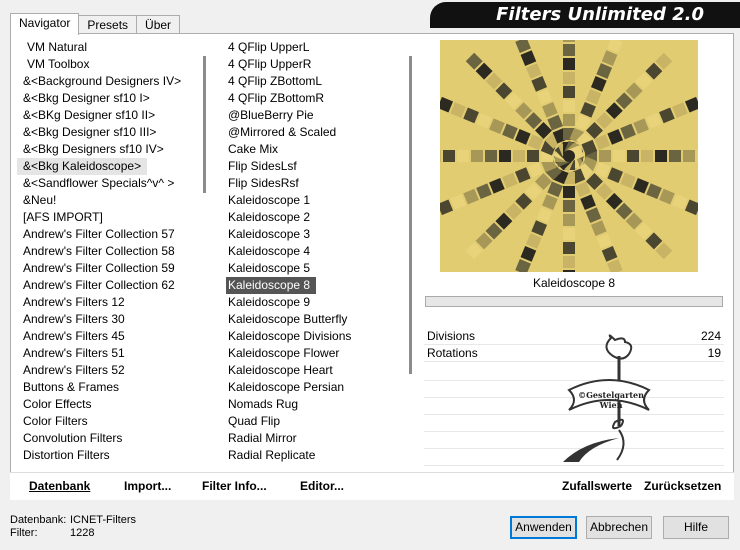  What do you see at coordinates (82, 533) in the screenshot?
I see `filter-count-value: 1228` at bounding box center [82, 533].